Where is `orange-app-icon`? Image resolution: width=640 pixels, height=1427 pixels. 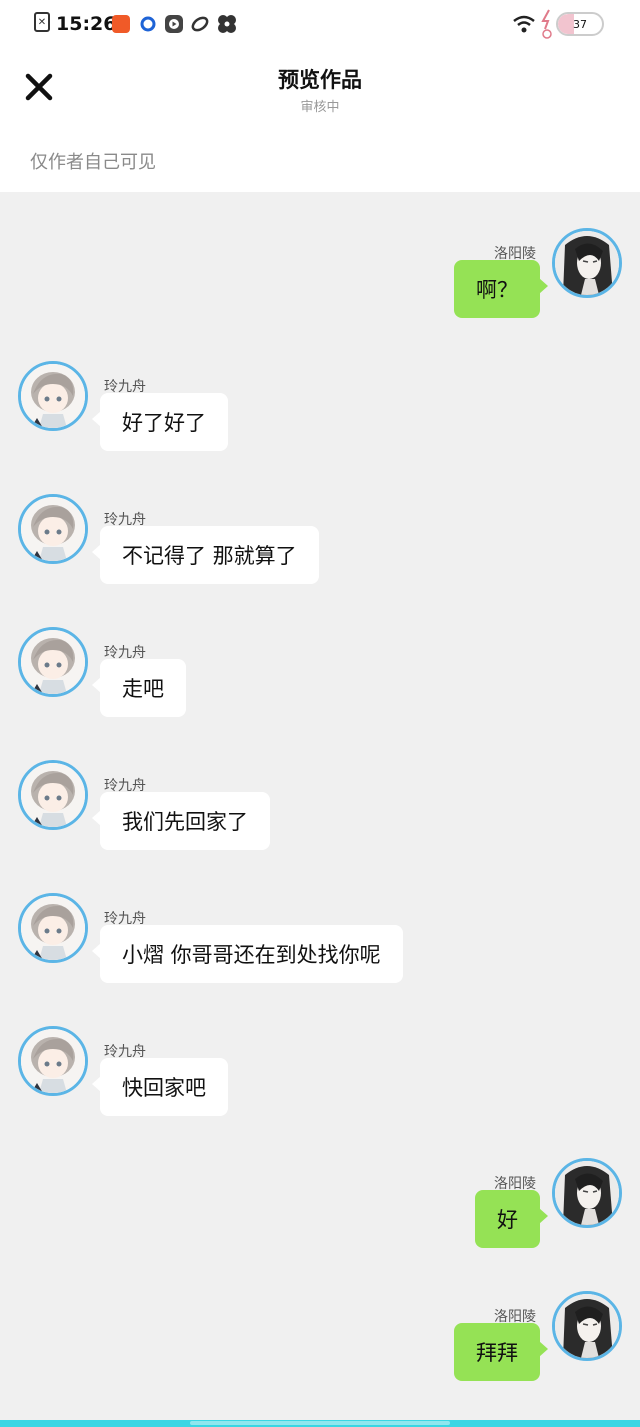
orange-app-icon is located at coordinates (121, 24).